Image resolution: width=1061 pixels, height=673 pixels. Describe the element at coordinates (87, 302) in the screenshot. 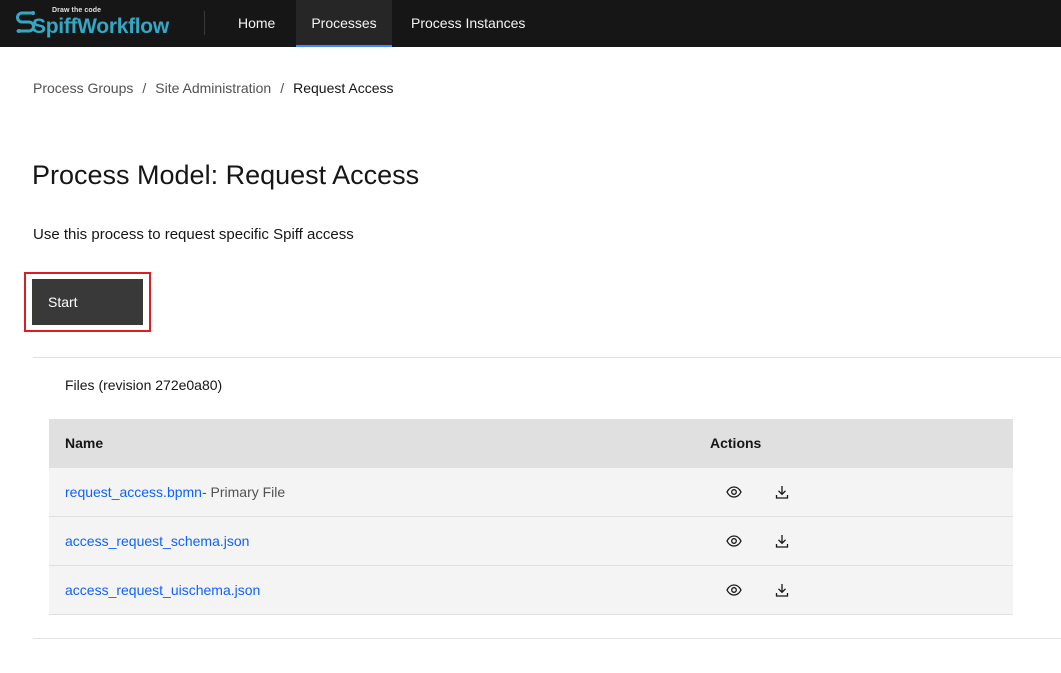

I see `start-button: Start` at that location.